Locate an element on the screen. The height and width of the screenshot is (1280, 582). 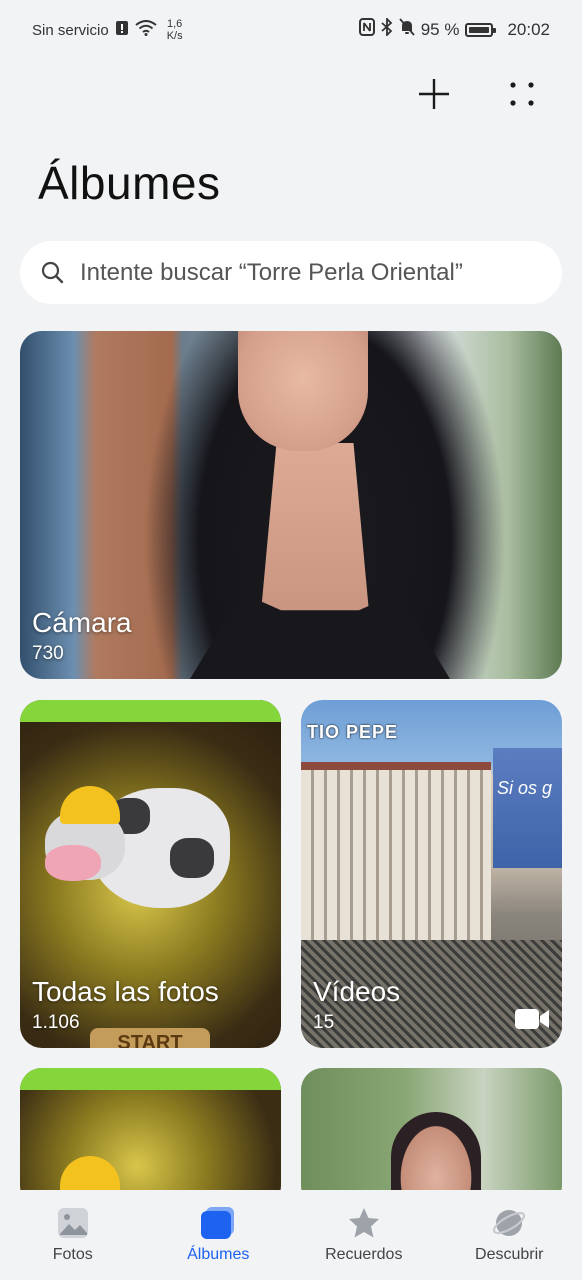
add-album-button is located at coordinates (434, 94).